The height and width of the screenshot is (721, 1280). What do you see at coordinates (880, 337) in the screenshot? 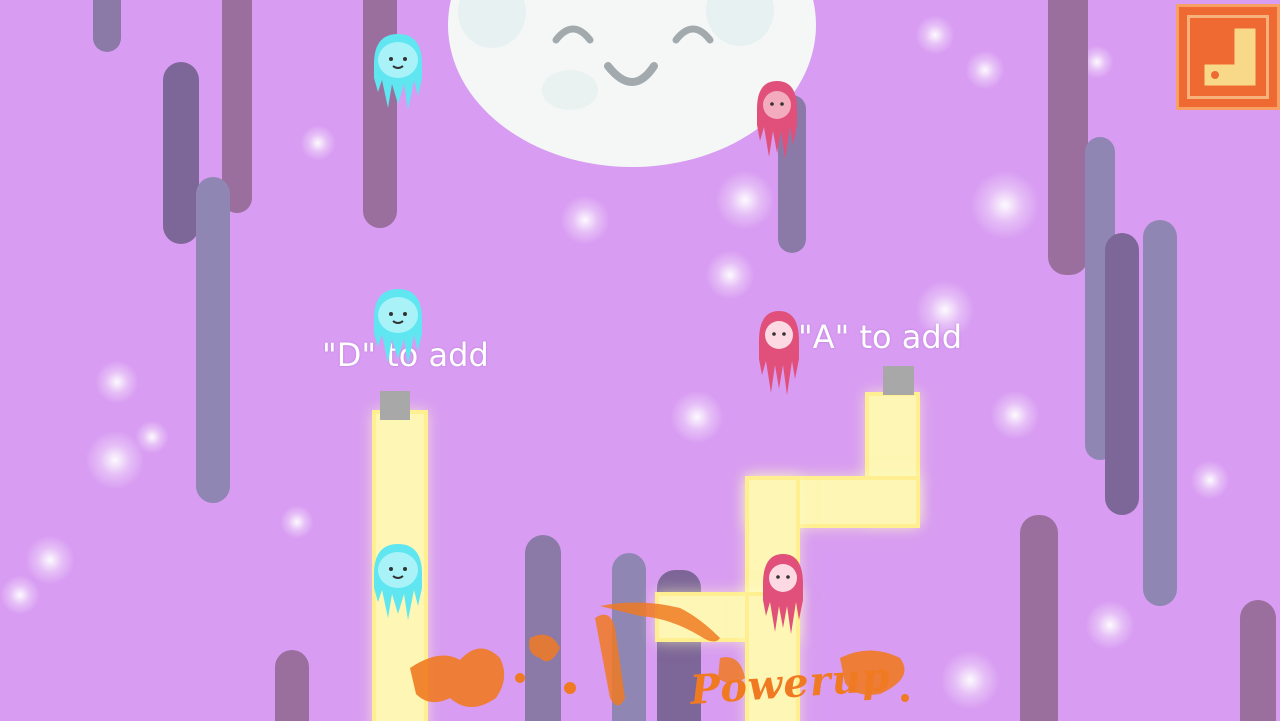
I see `right-add-hint: "A" to add` at bounding box center [880, 337].